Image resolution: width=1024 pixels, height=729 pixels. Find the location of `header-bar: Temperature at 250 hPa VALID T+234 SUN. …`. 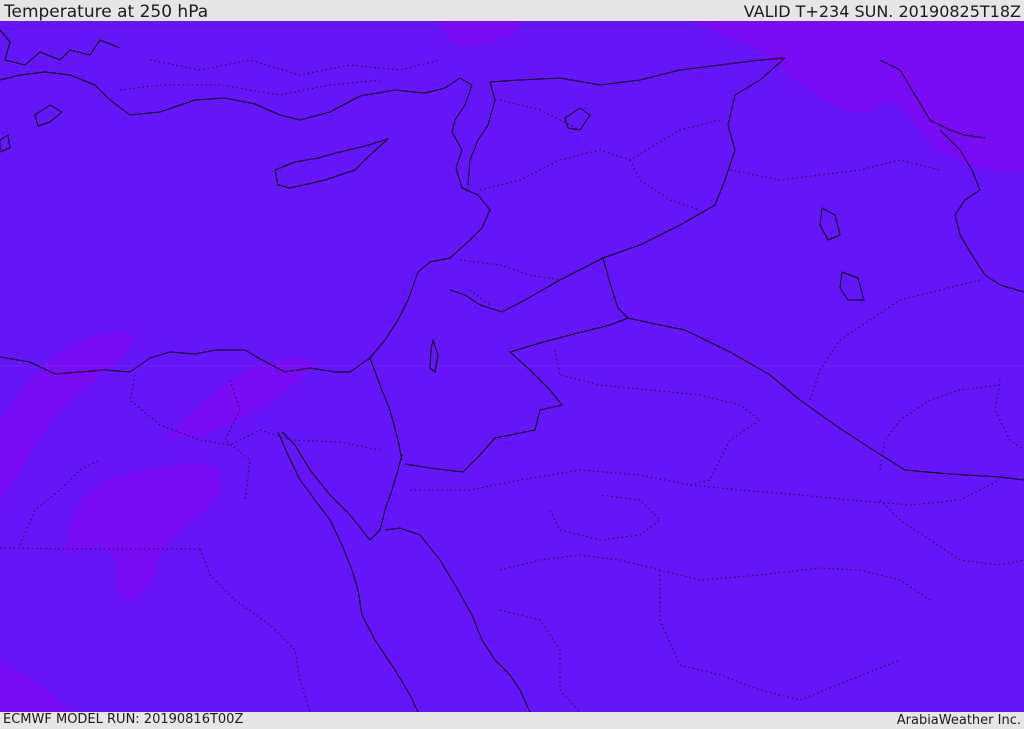

header-bar: Temperature at 250 hPa VALID T+234 SUN. … is located at coordinates (512, 11).